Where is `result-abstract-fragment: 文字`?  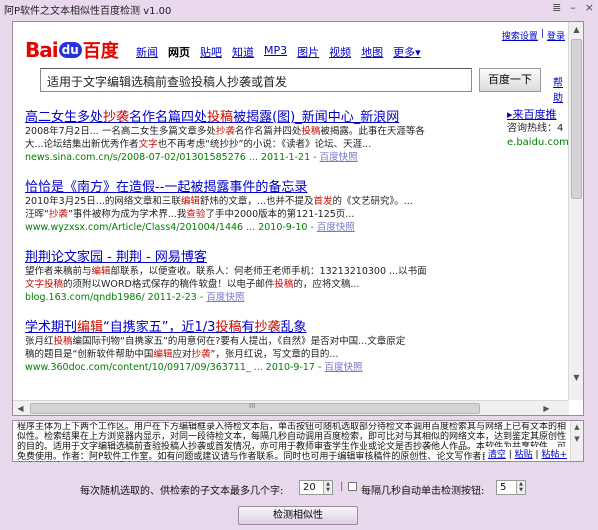
result-abstract-fragment: 文字 is located at coordinates (148, 144).